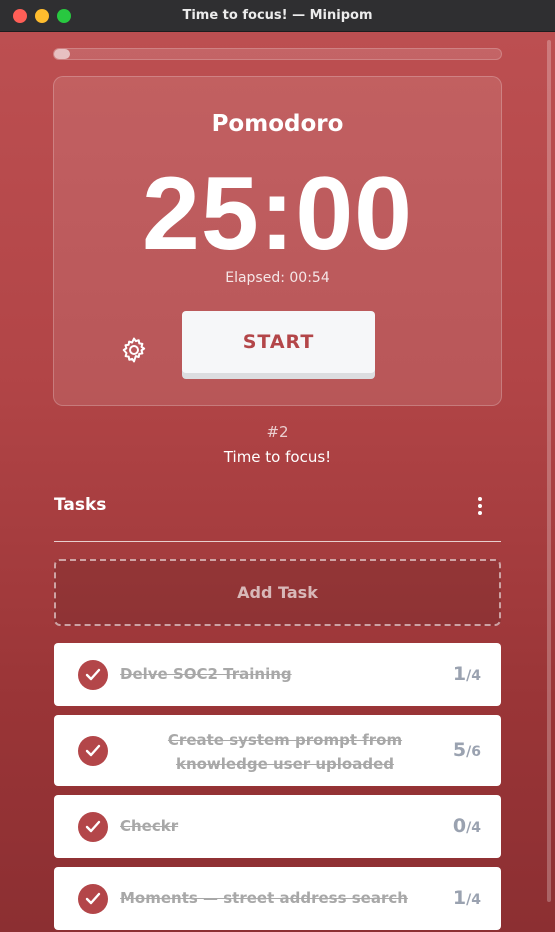 This screenshot has height=932, width=555. I want to click on task-item: Moments — street address search 1/4, so click(277, 898).